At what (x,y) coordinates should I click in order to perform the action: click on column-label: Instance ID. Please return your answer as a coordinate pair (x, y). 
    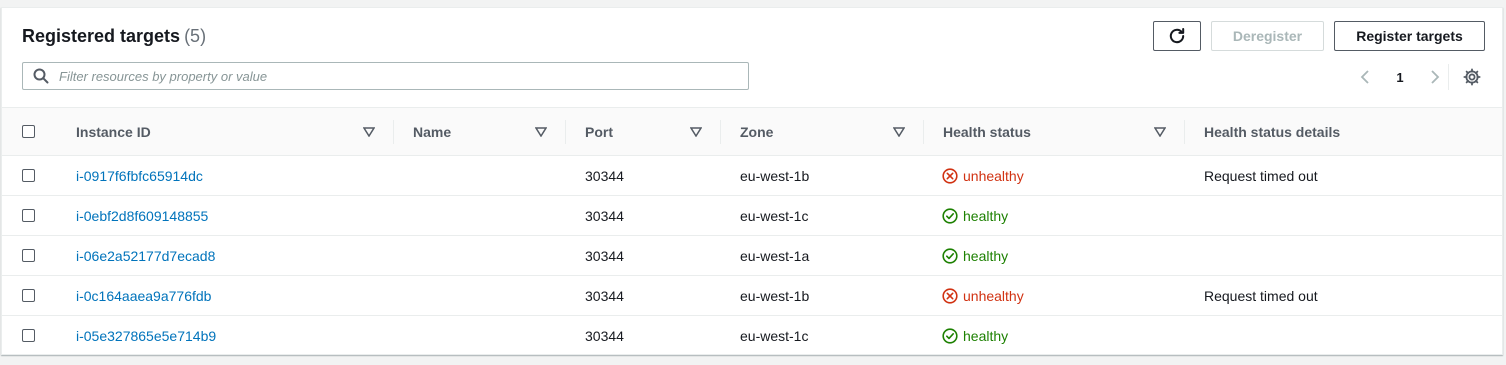
    Looking at the image, I should click on (113, 131).